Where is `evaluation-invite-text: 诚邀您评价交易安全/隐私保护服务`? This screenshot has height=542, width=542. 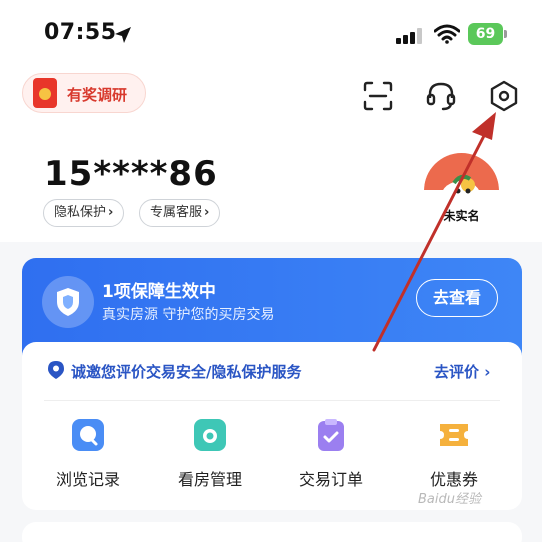
evaluation-invite-text: 诚邀您评价交易安全/隐私保护服务 is located at coordinates (186, 372).